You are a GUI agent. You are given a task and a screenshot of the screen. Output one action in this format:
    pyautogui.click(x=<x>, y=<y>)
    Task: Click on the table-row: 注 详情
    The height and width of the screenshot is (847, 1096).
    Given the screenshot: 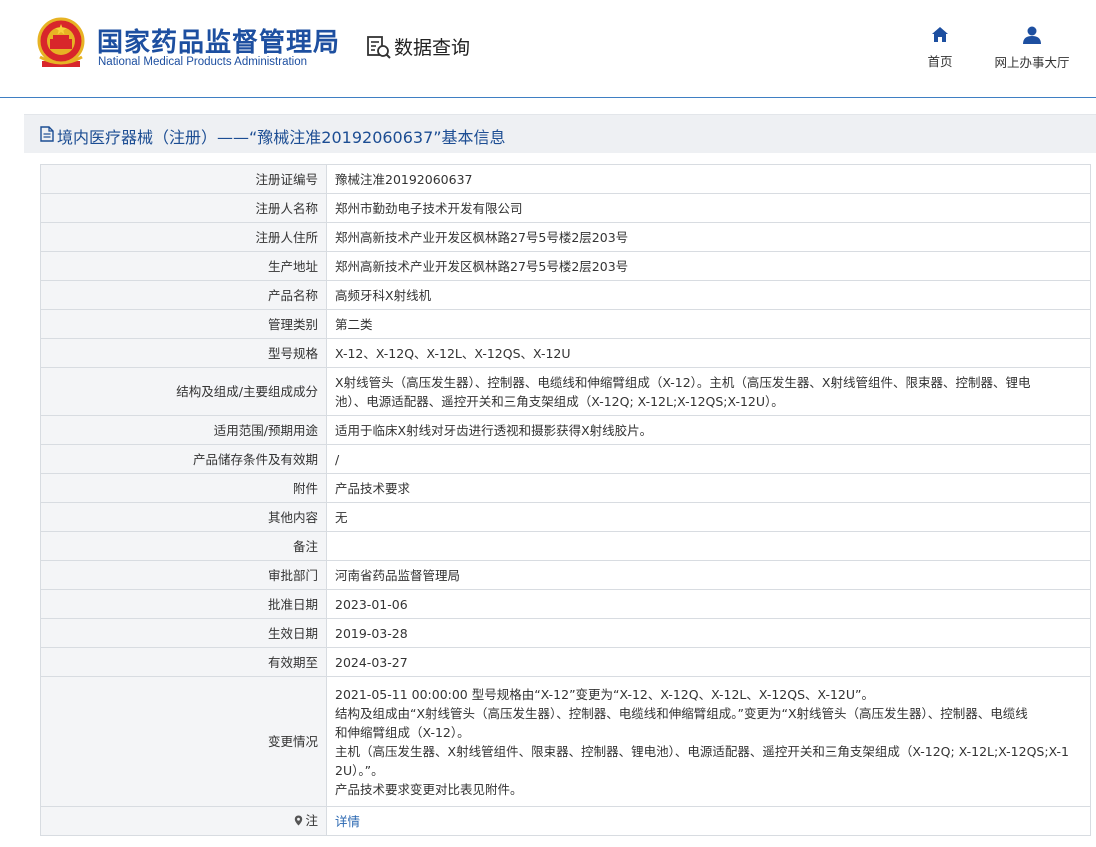 What is the action you would take?
    pyautogui.click(x=565, y=821)
    